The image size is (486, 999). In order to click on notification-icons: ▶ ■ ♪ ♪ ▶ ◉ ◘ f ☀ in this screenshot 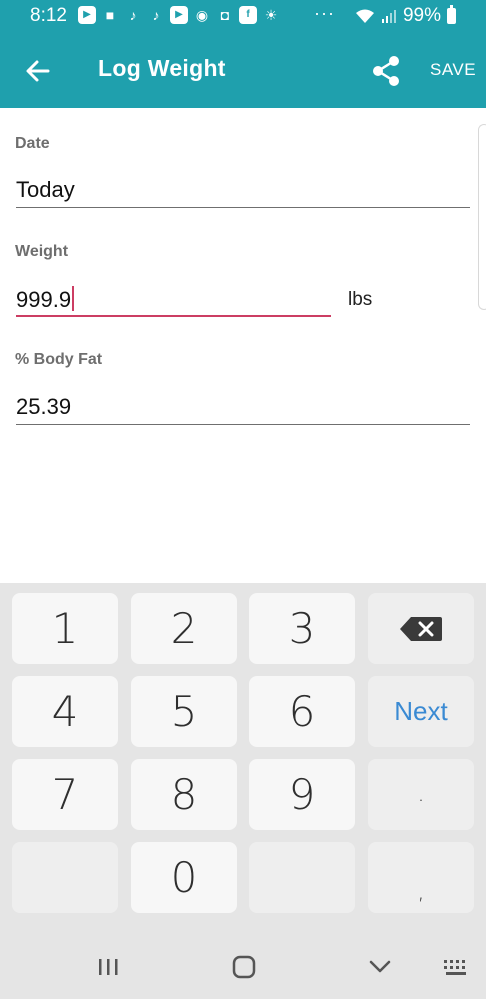, I will do `click(179, 15)`.